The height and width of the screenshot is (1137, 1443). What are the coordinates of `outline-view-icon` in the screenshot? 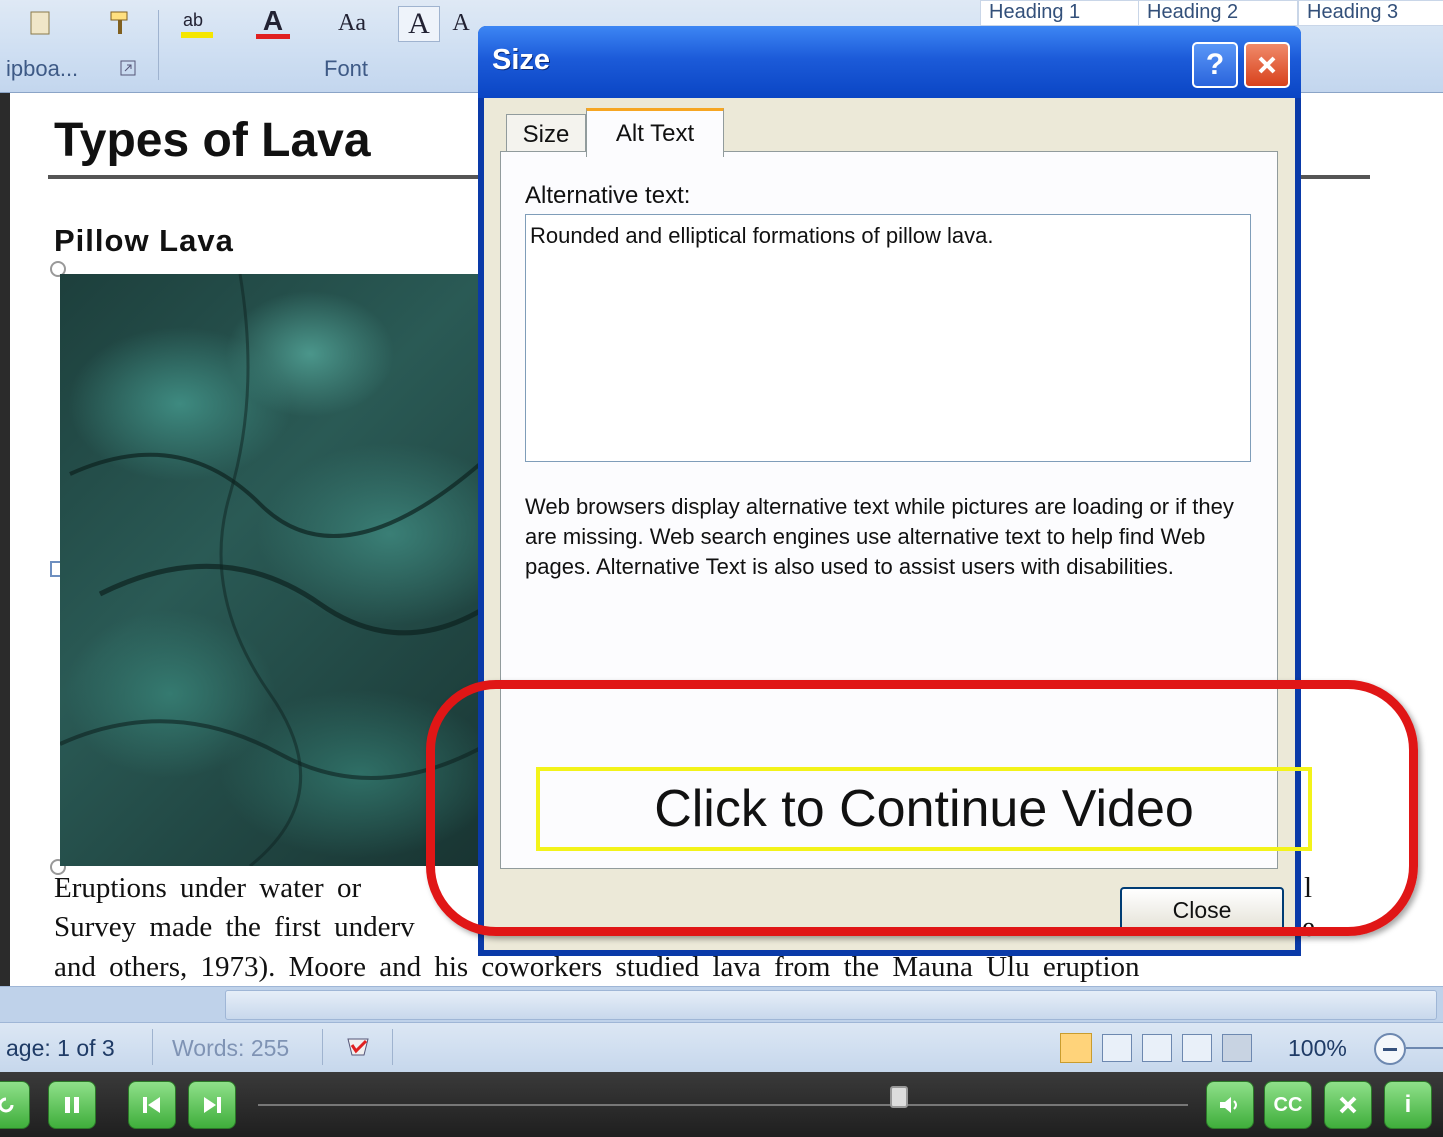 It's located at (1197, 1048).